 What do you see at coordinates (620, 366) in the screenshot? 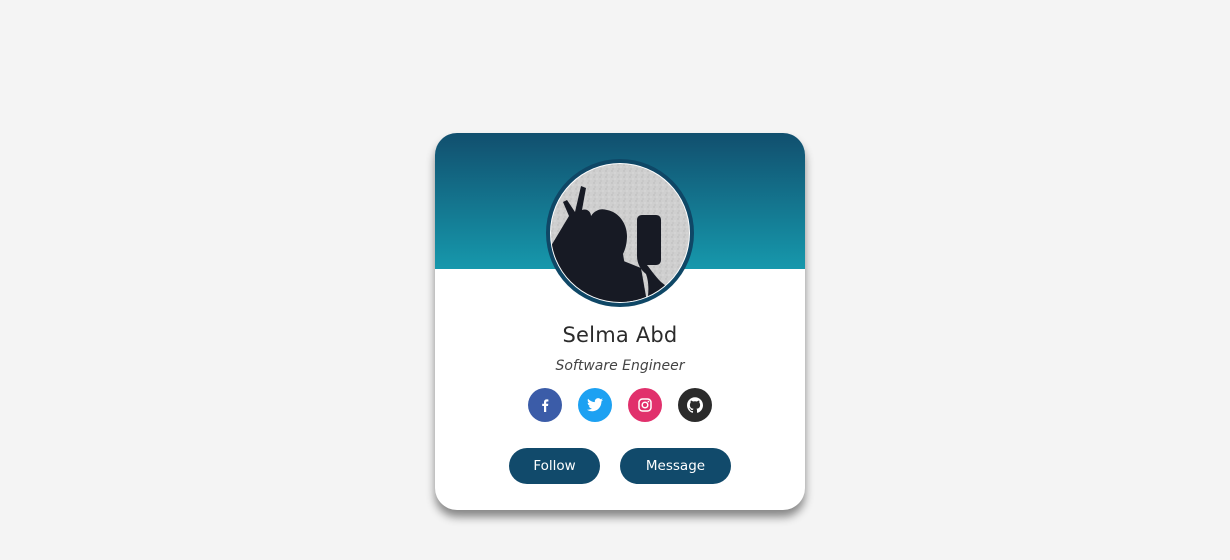
I see `profile-title: Software Engineer` at bounding box center [620, 366].